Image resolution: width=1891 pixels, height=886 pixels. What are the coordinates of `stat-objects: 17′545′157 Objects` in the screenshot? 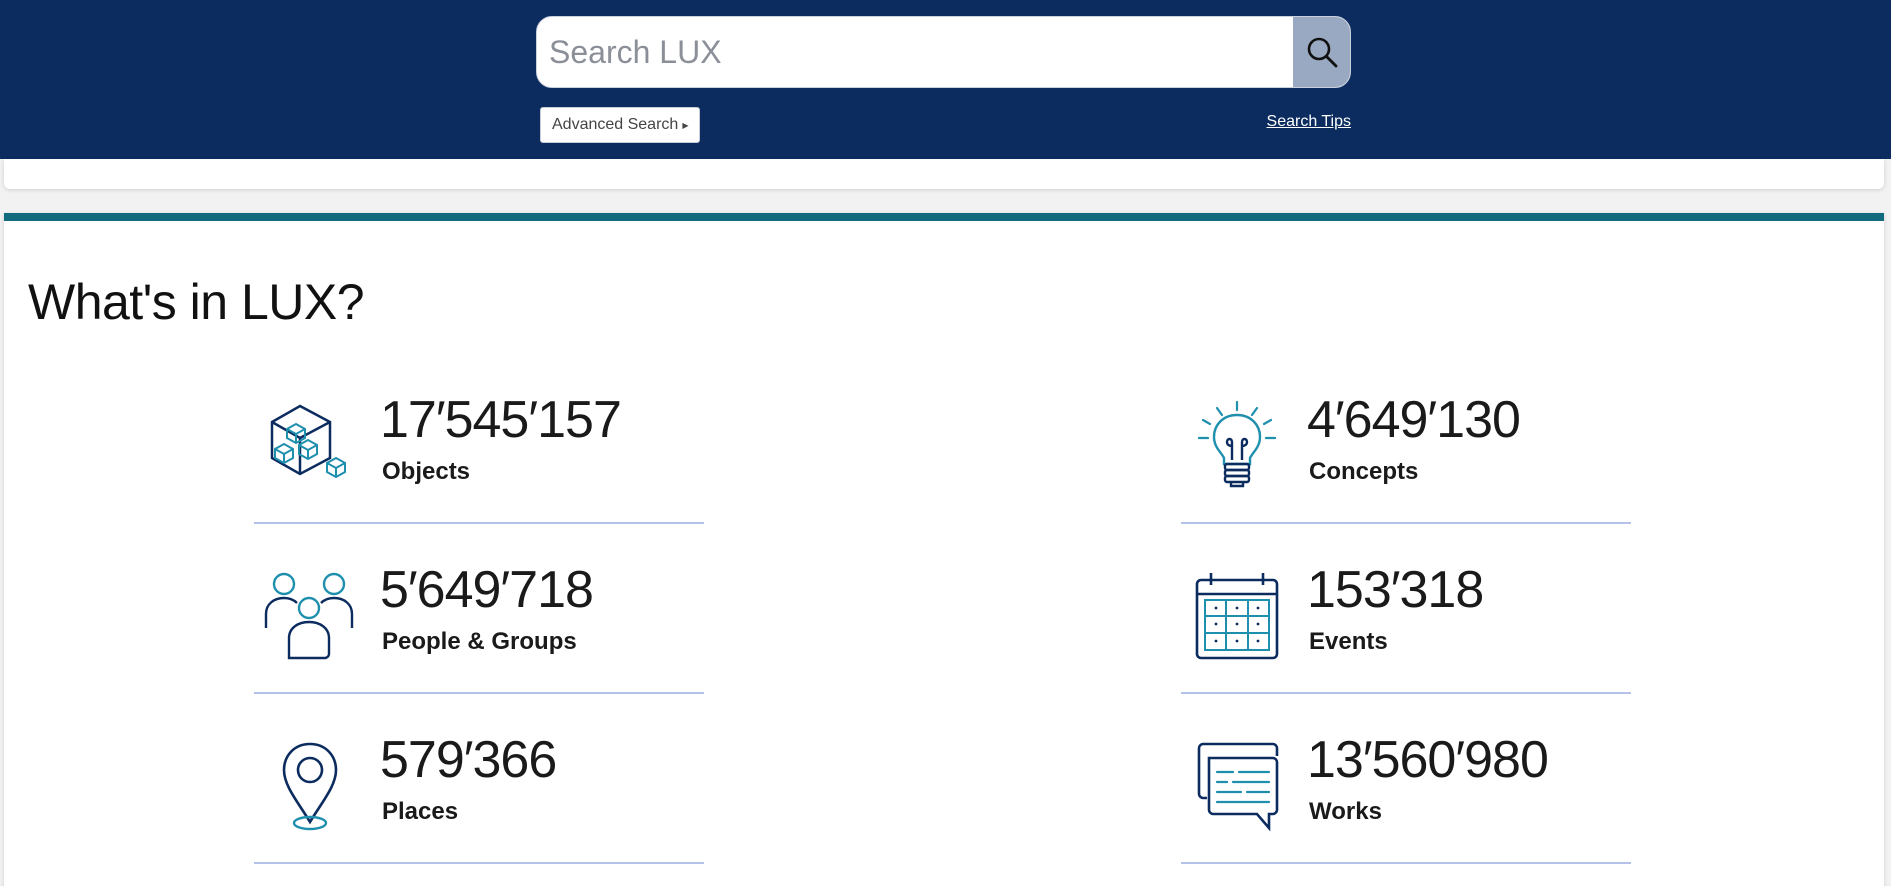 It's located at (479, 439).